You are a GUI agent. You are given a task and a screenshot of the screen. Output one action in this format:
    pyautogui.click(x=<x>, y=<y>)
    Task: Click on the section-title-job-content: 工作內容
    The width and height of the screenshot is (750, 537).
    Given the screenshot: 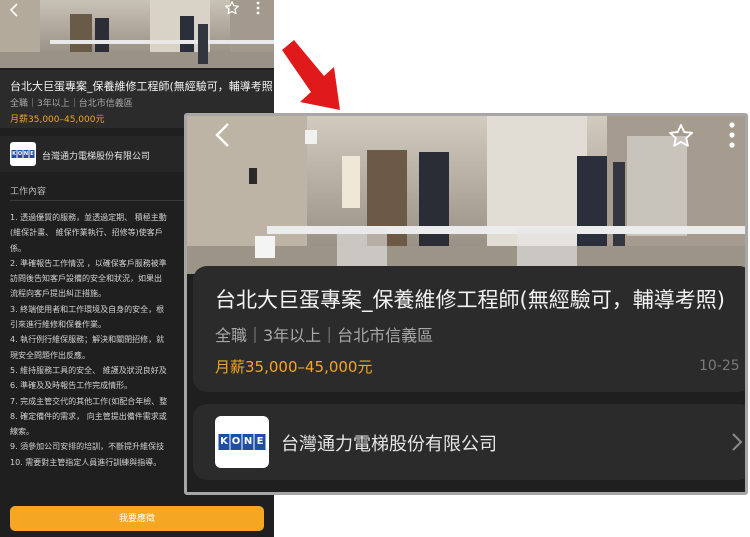 What is the action you would take?
    pyautogui.click(x=28, y=192)
    